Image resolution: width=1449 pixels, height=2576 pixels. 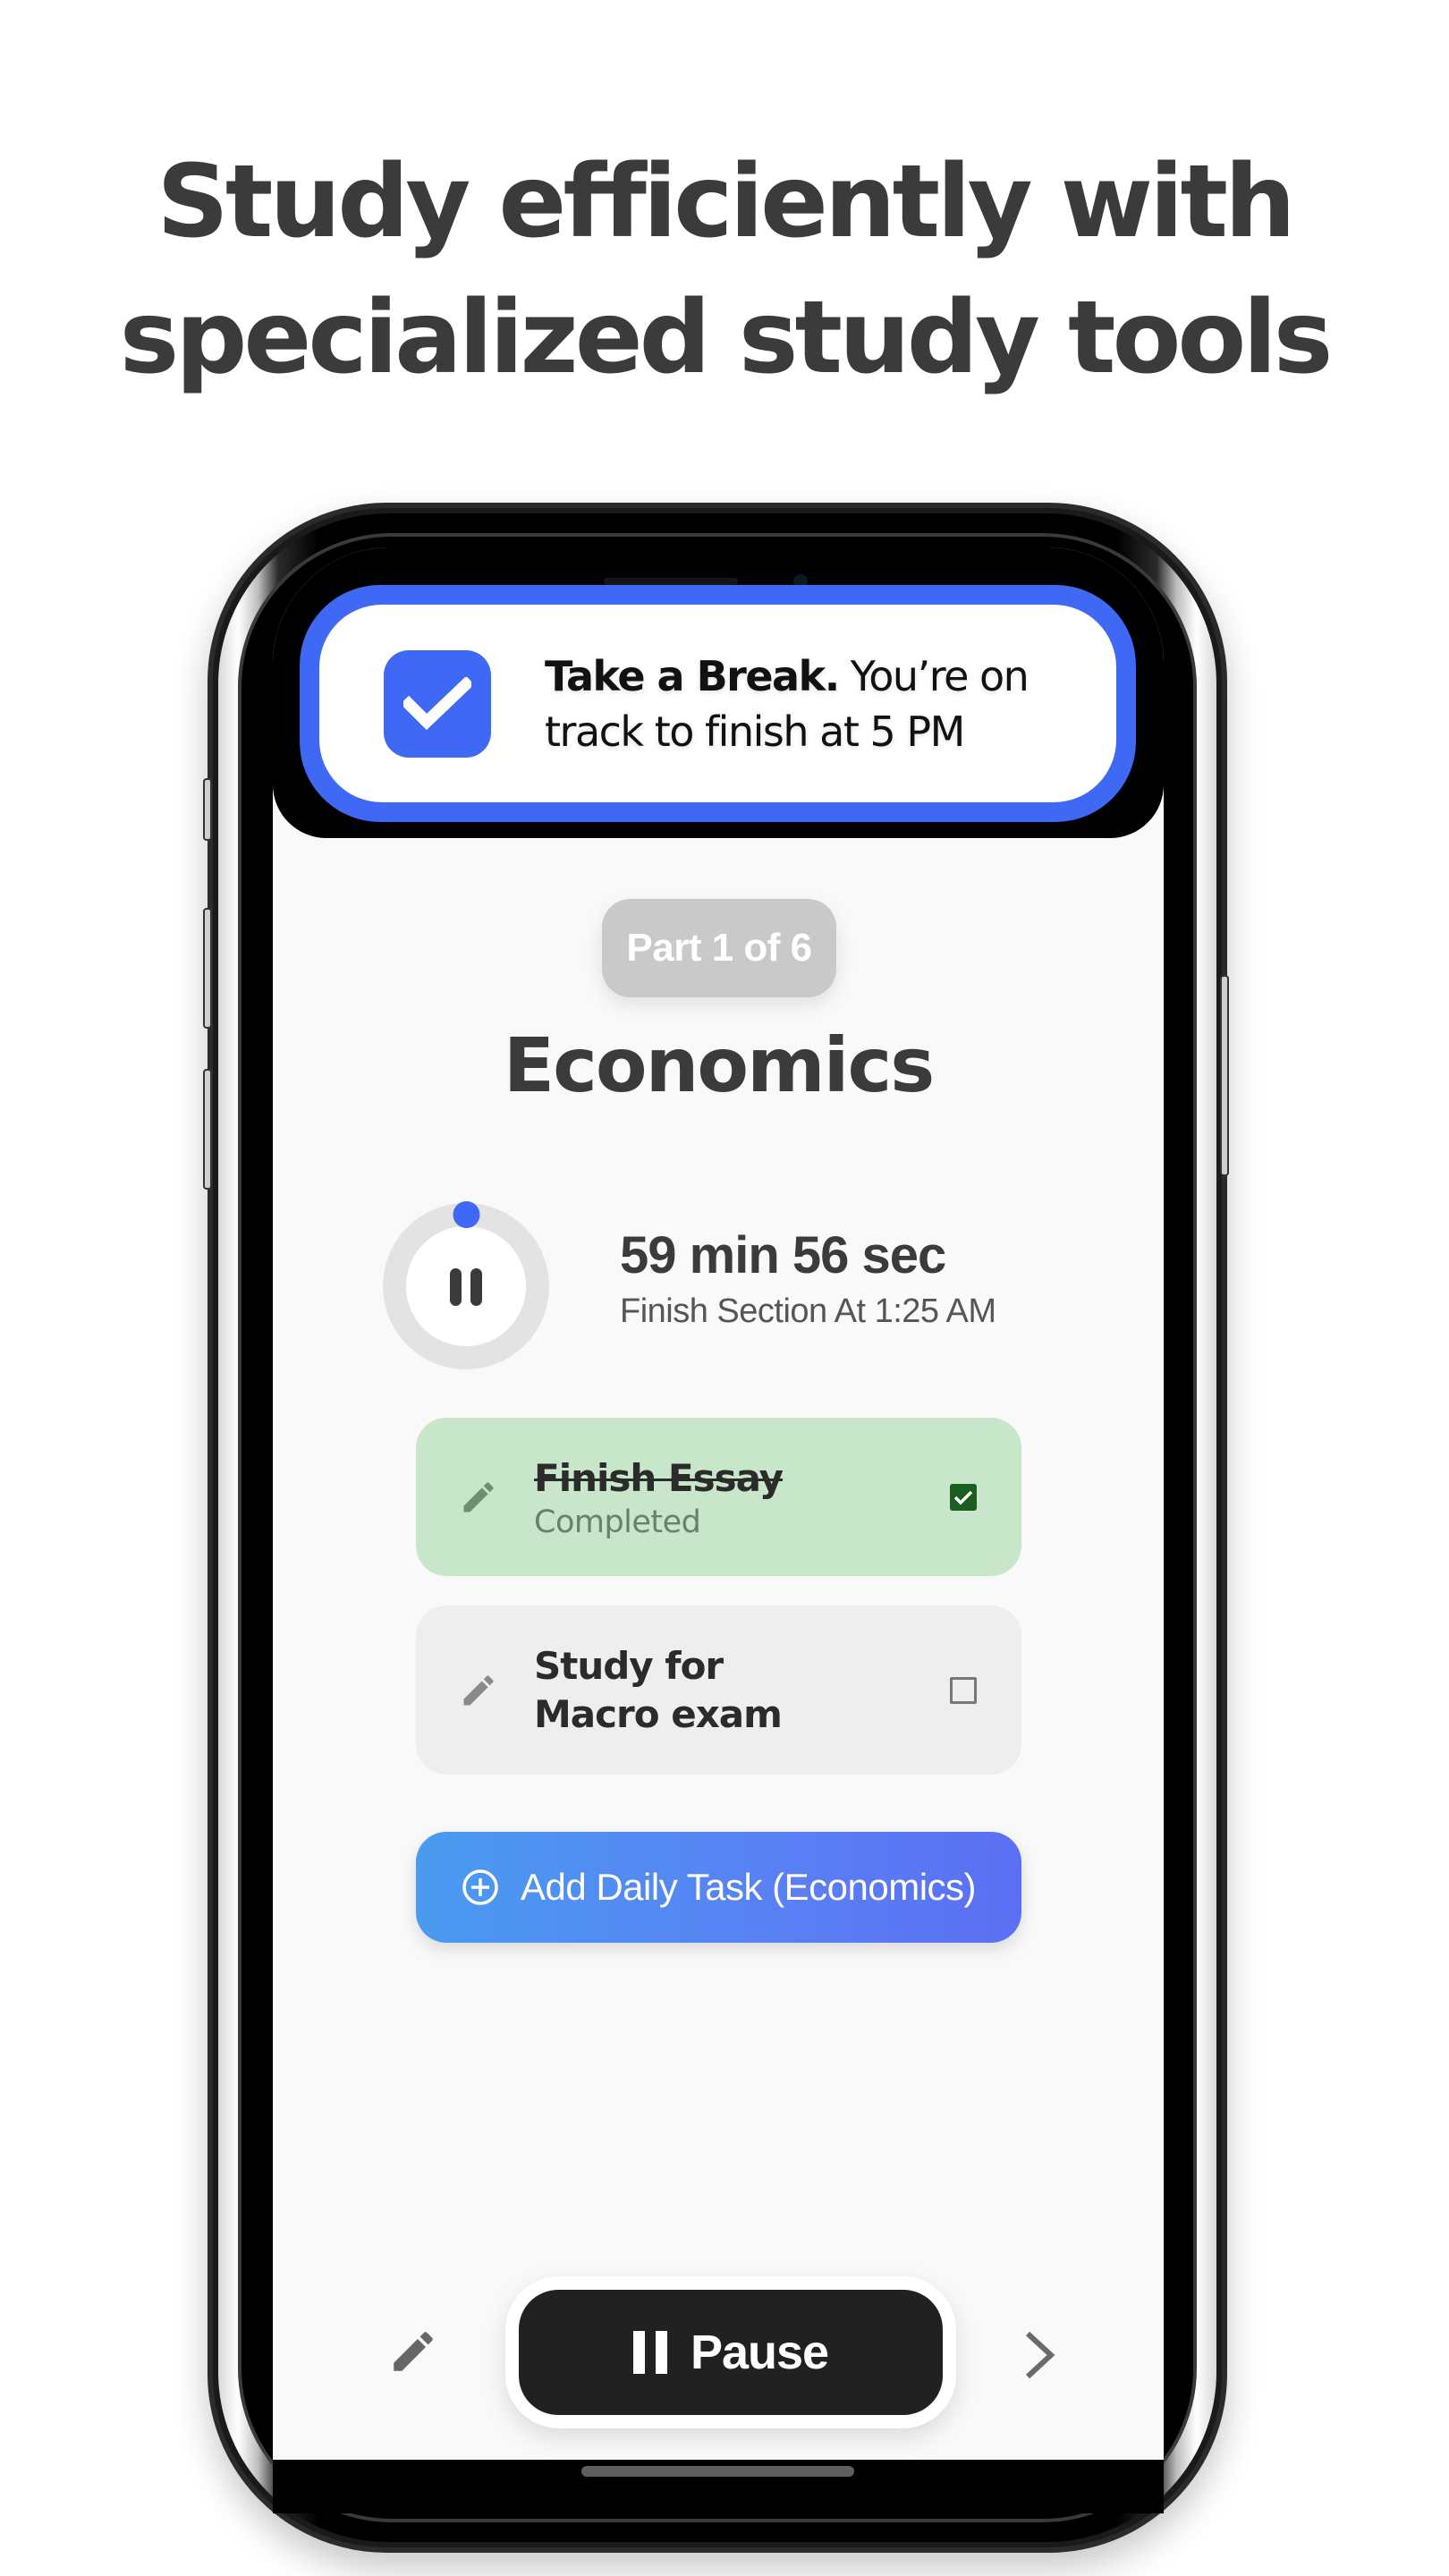 I want to click on task-texts: Study for Macro exam, so click(x=742, y=1690).